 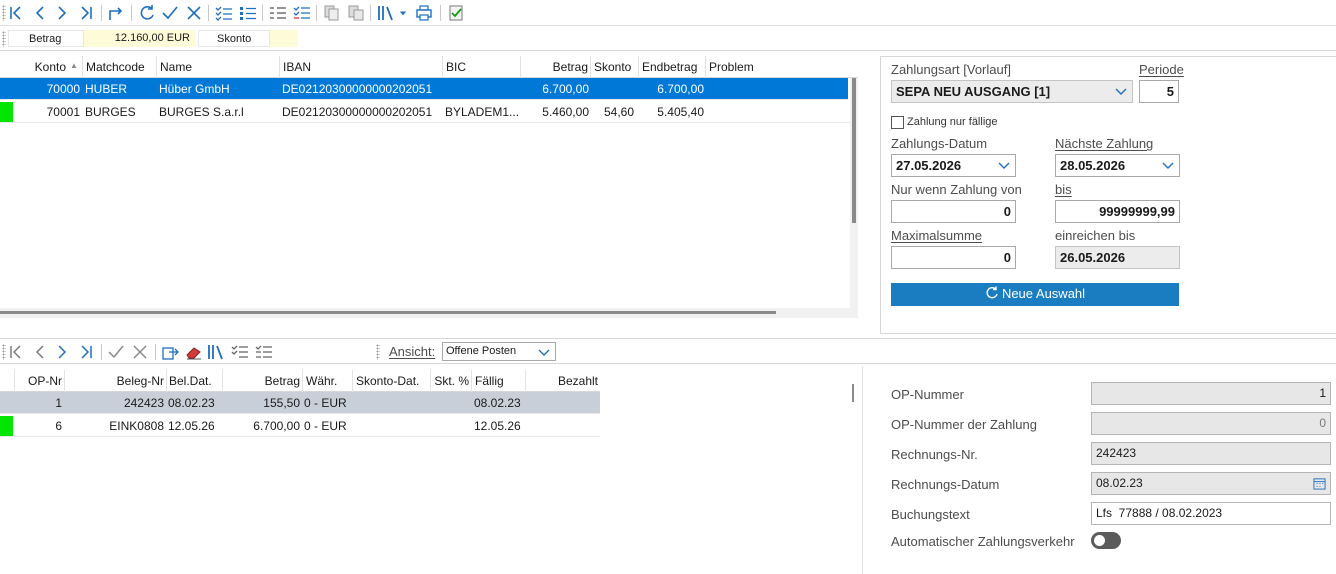 I want to click on numbered-list-icon, so click(x=248, y=13).